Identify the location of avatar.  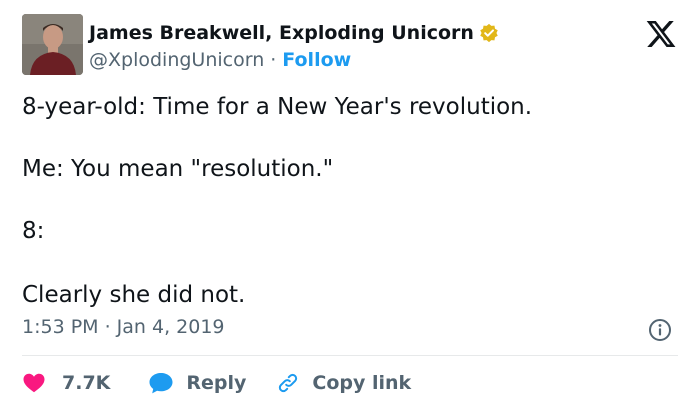
(52, 44).